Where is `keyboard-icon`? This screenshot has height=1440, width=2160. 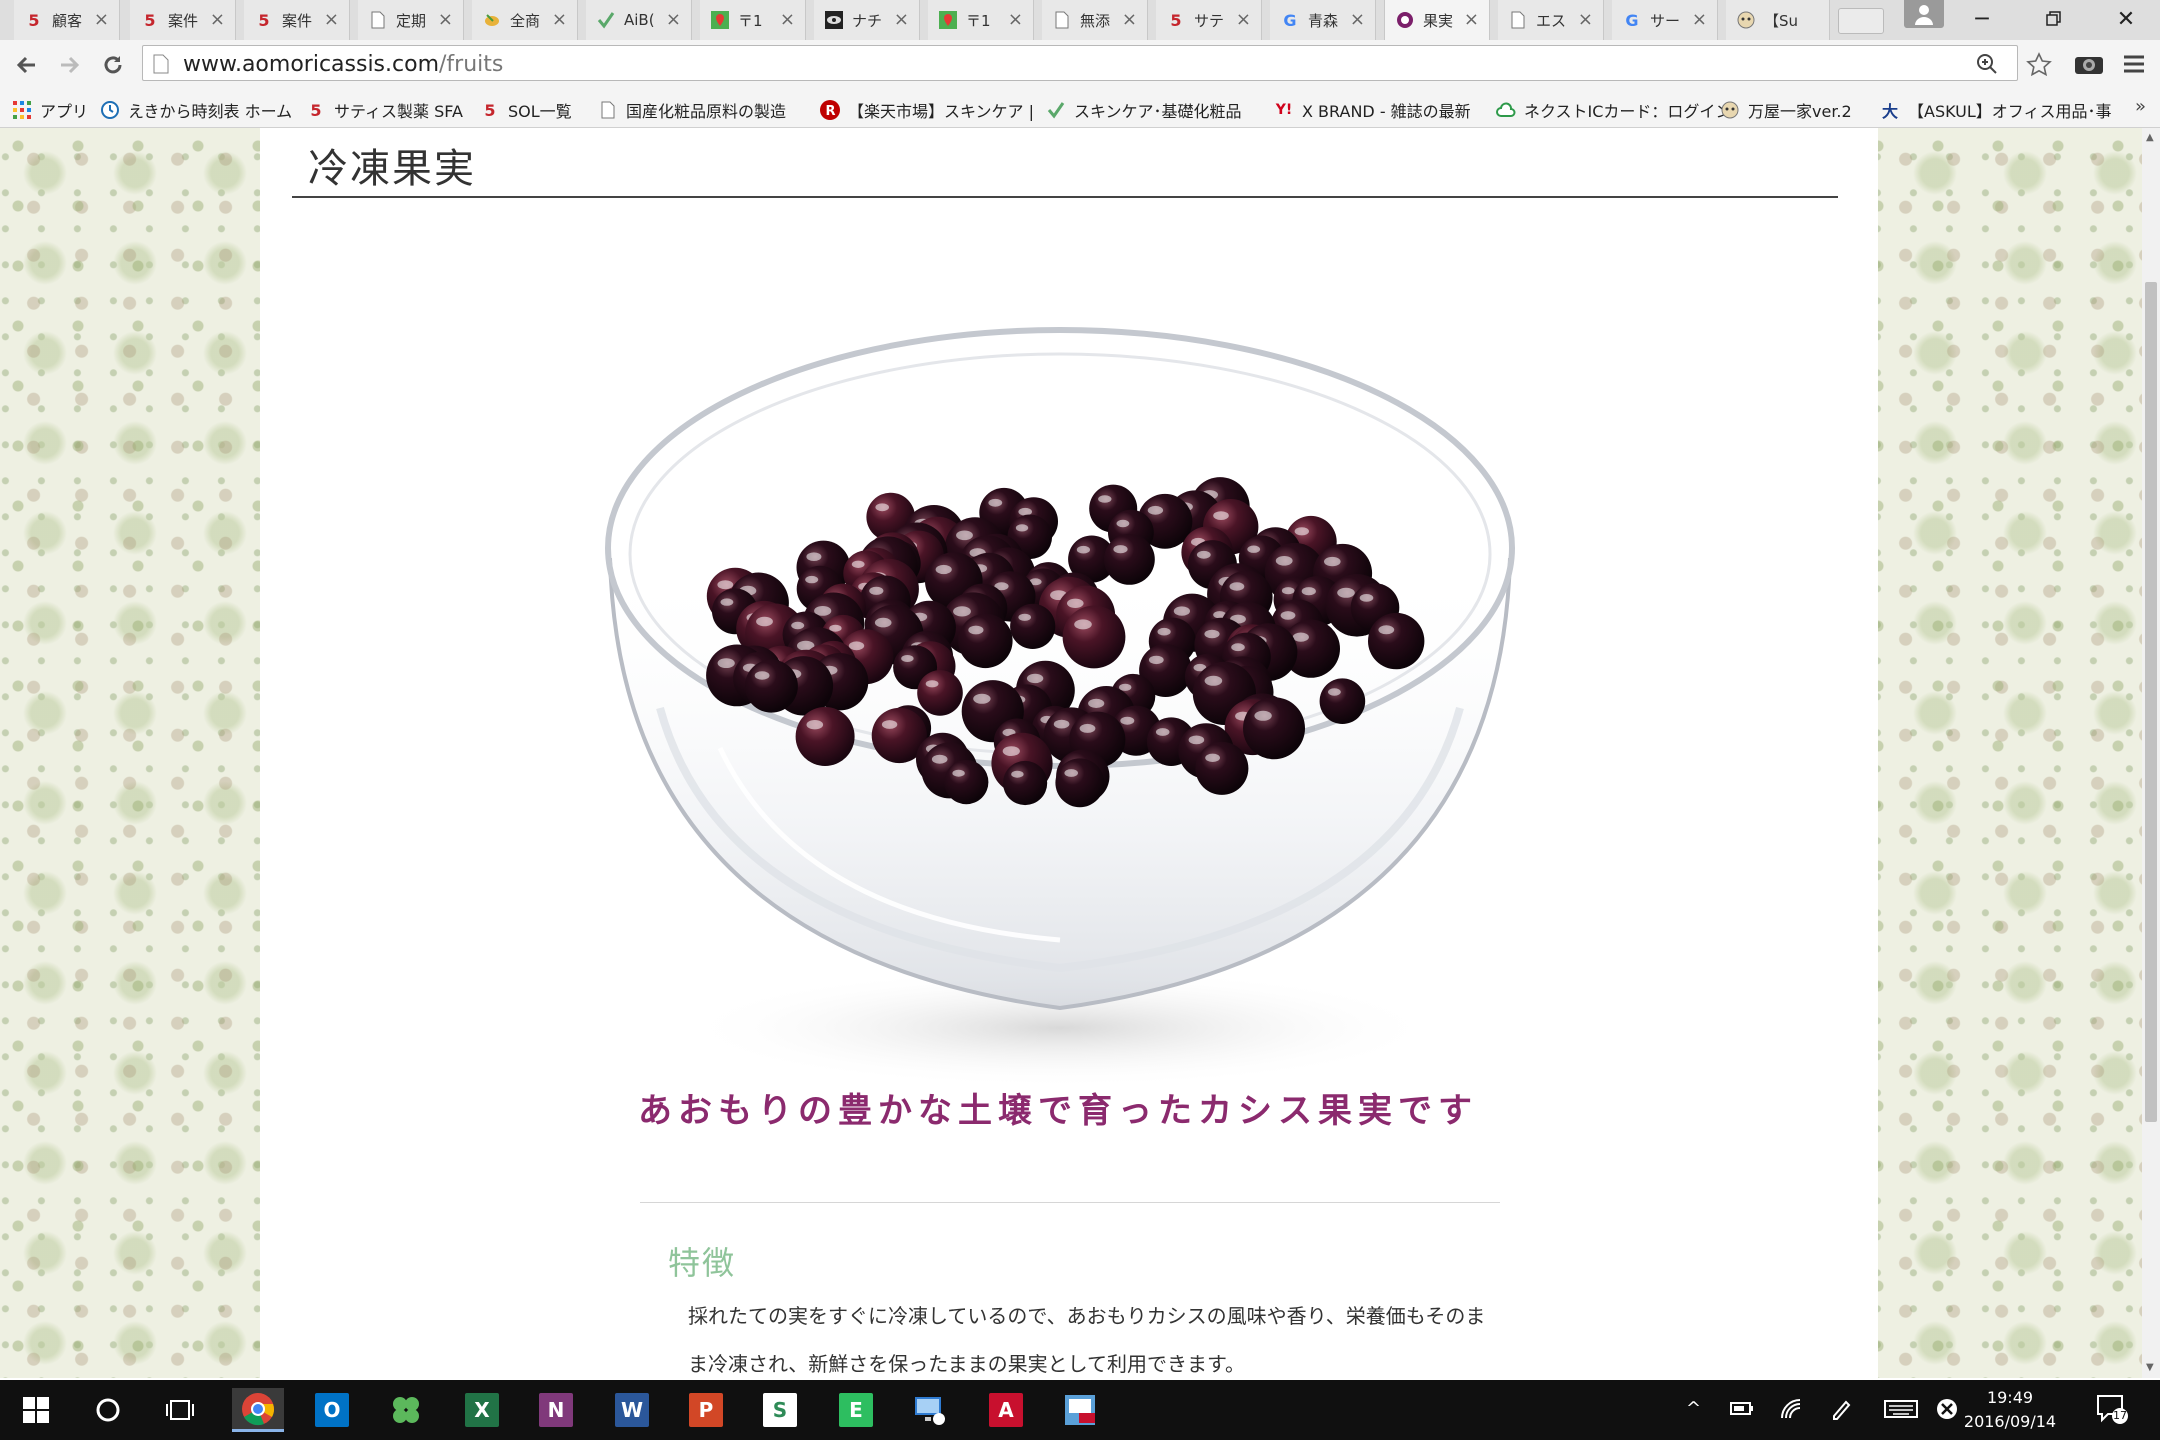 keyboard-icon is located at coordinates (1901, 1409).